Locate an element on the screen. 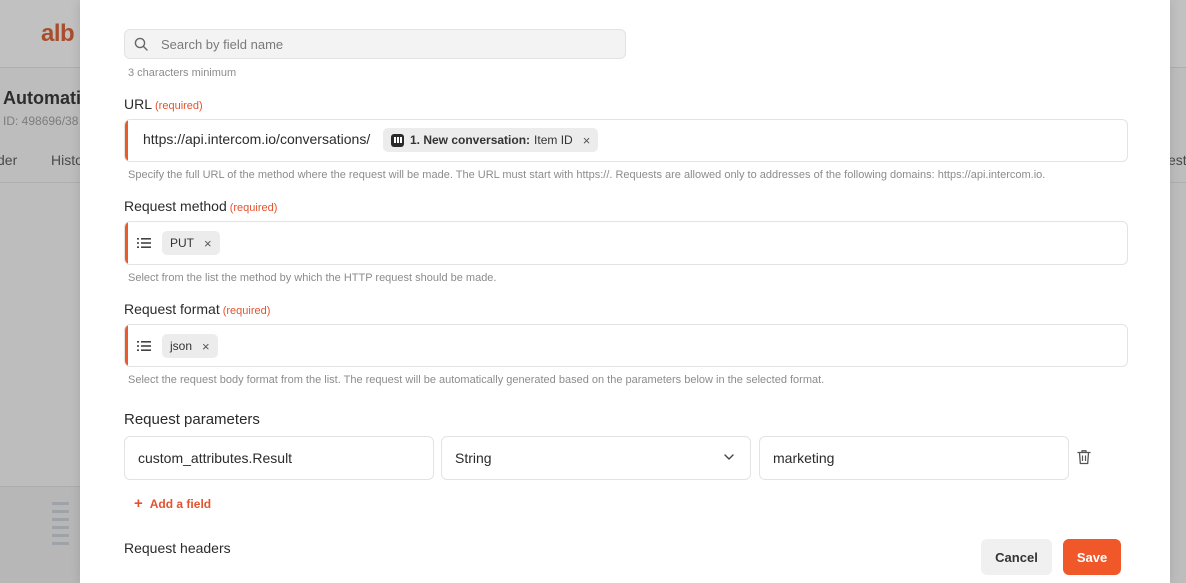  request-method-label: Request method (required) is located at coordinates (201, 206).